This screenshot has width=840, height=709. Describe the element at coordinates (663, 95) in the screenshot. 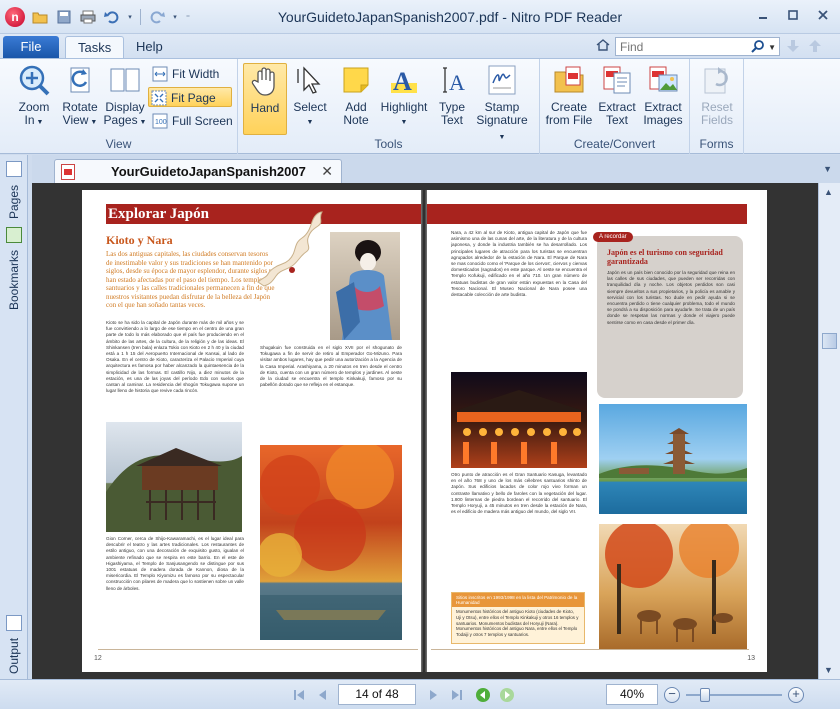

I see `extract-images-button: Extract Images` at that location.